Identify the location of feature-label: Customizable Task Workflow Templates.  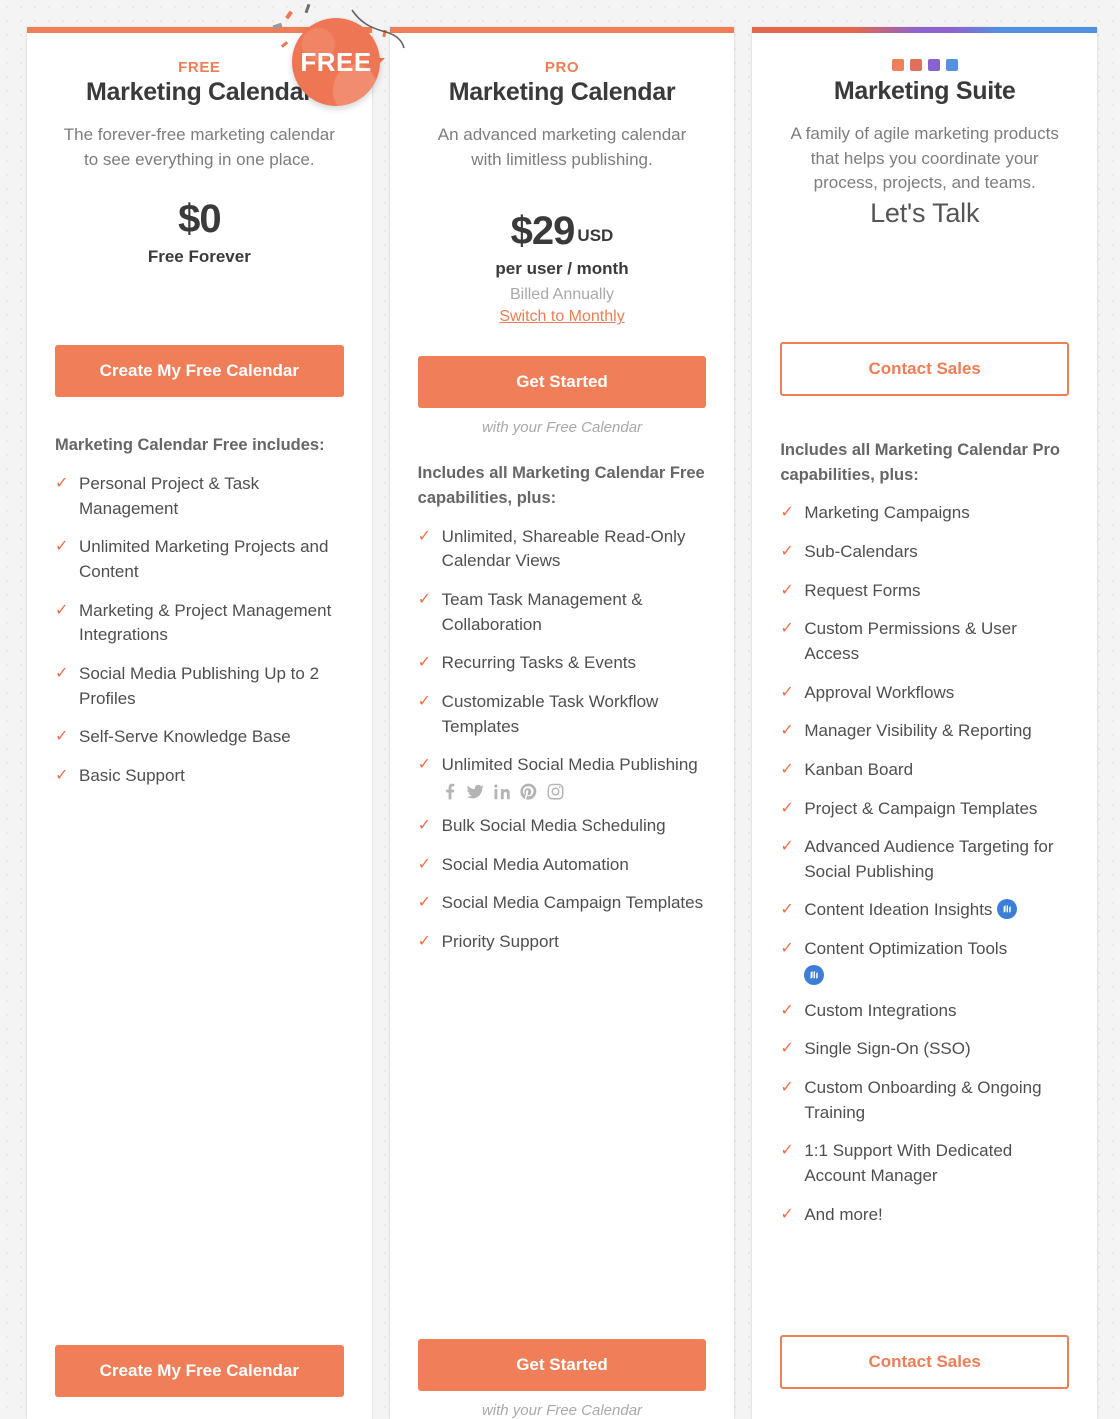
(550, 713).